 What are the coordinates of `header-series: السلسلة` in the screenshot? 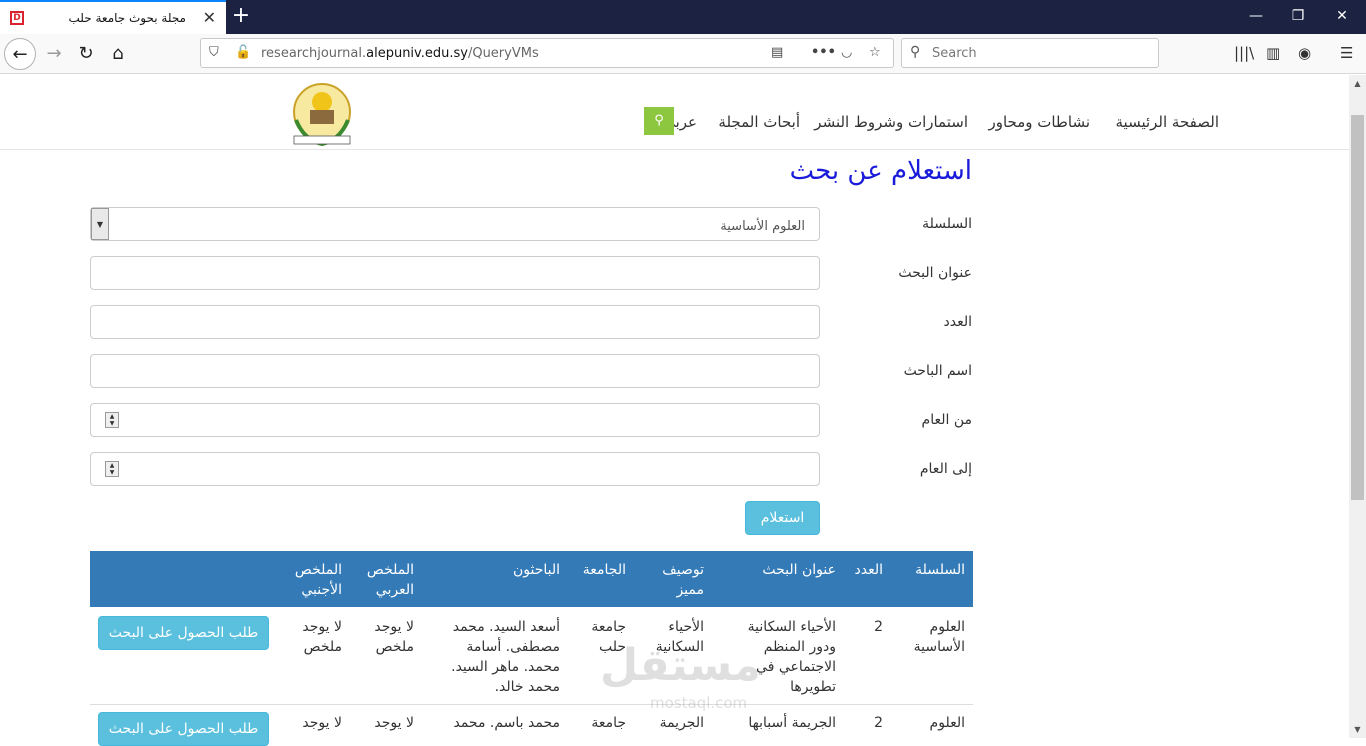 It's located at (940, 570).